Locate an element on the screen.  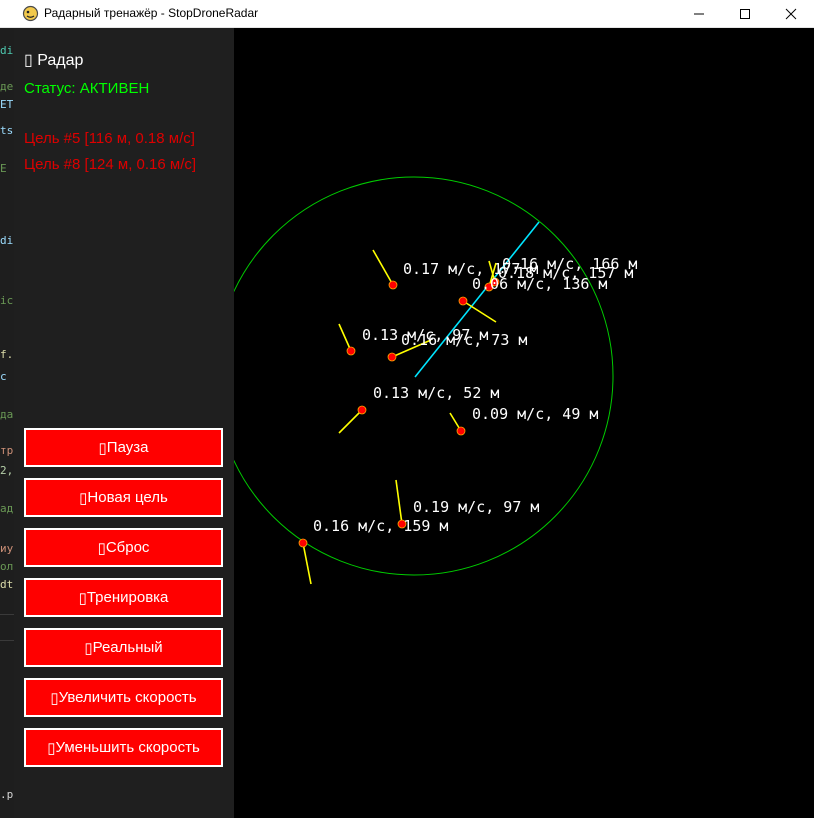
increase-speed-button: ▯ Увеличить скорость is located at coordinates (123, 697).